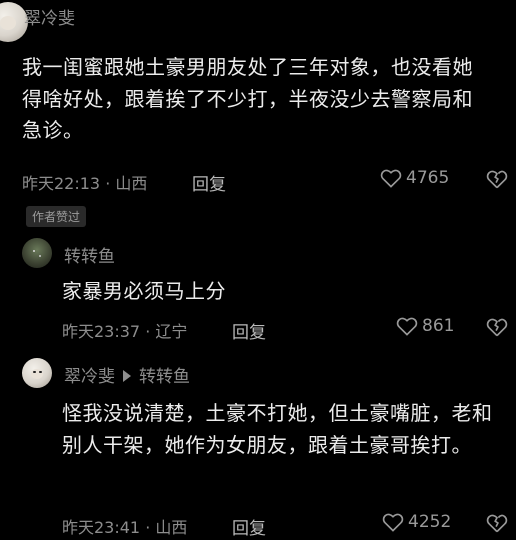 This screenshot has width=516, height=540. I want to click on comment-time-location: 昨天23:41 · 山西, so click(125, 527).